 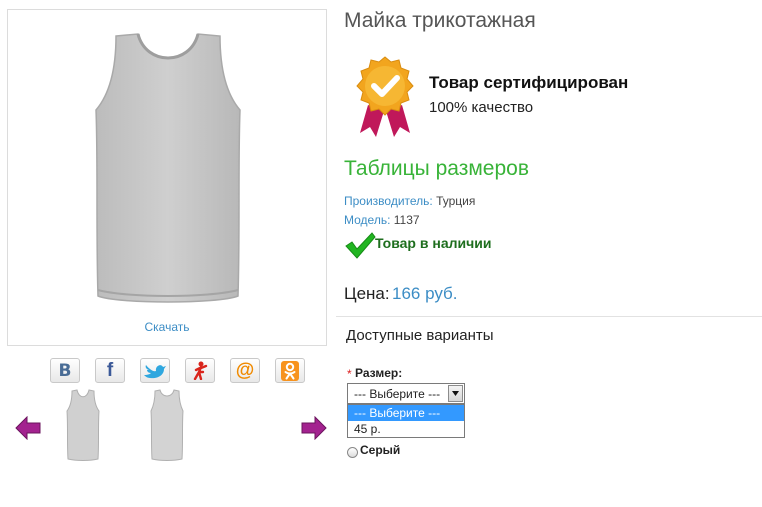 I want to click on size-select: --- Выберите ---, so click(x=406, y=393).